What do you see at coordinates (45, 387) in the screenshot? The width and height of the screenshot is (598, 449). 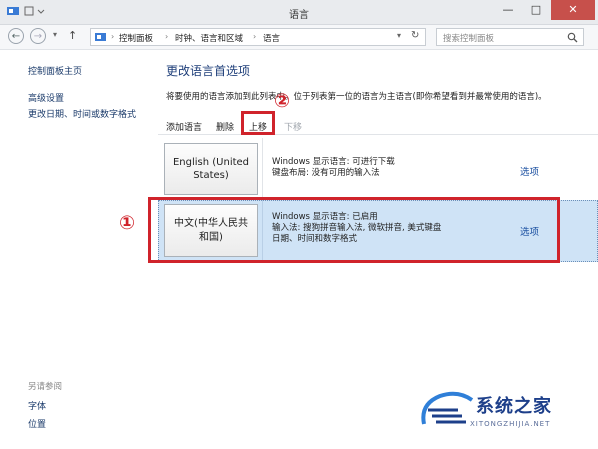 I see `see-also-heading: 另请参阅` at bounding box center [45, 387].